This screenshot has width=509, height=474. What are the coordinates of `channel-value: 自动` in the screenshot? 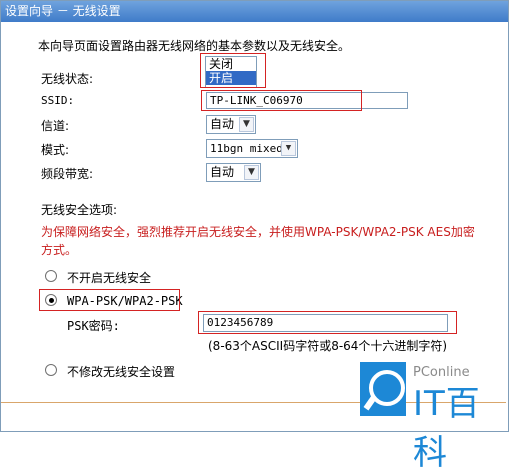 It's located at (222, 124).